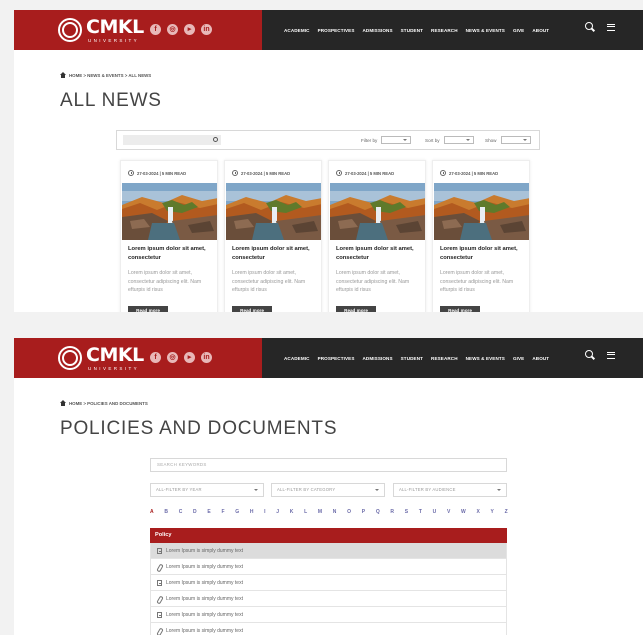 Image resolution: width=643 pixels, height=635 pixels. I want to click on show-select, so click(515, 140).